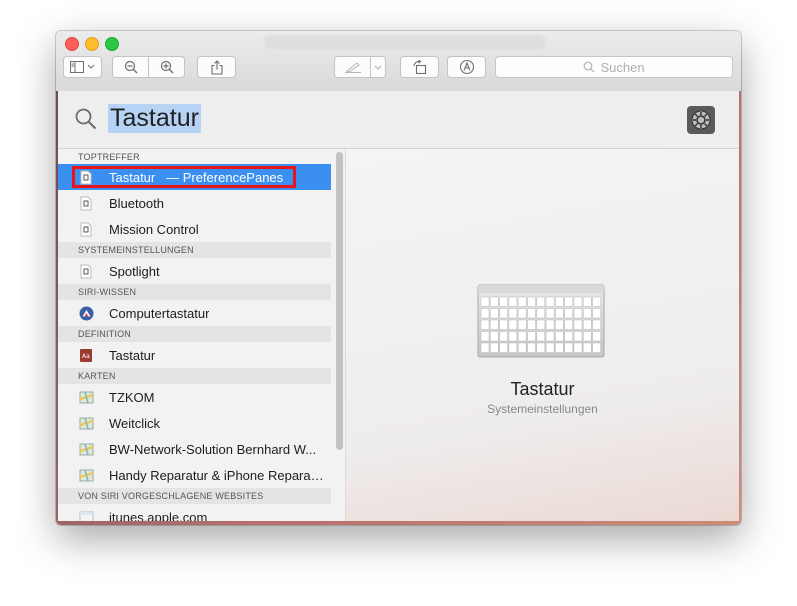 This screenshot has height=606, width=797. I want to click on rotate-icon, so click(419, 67).